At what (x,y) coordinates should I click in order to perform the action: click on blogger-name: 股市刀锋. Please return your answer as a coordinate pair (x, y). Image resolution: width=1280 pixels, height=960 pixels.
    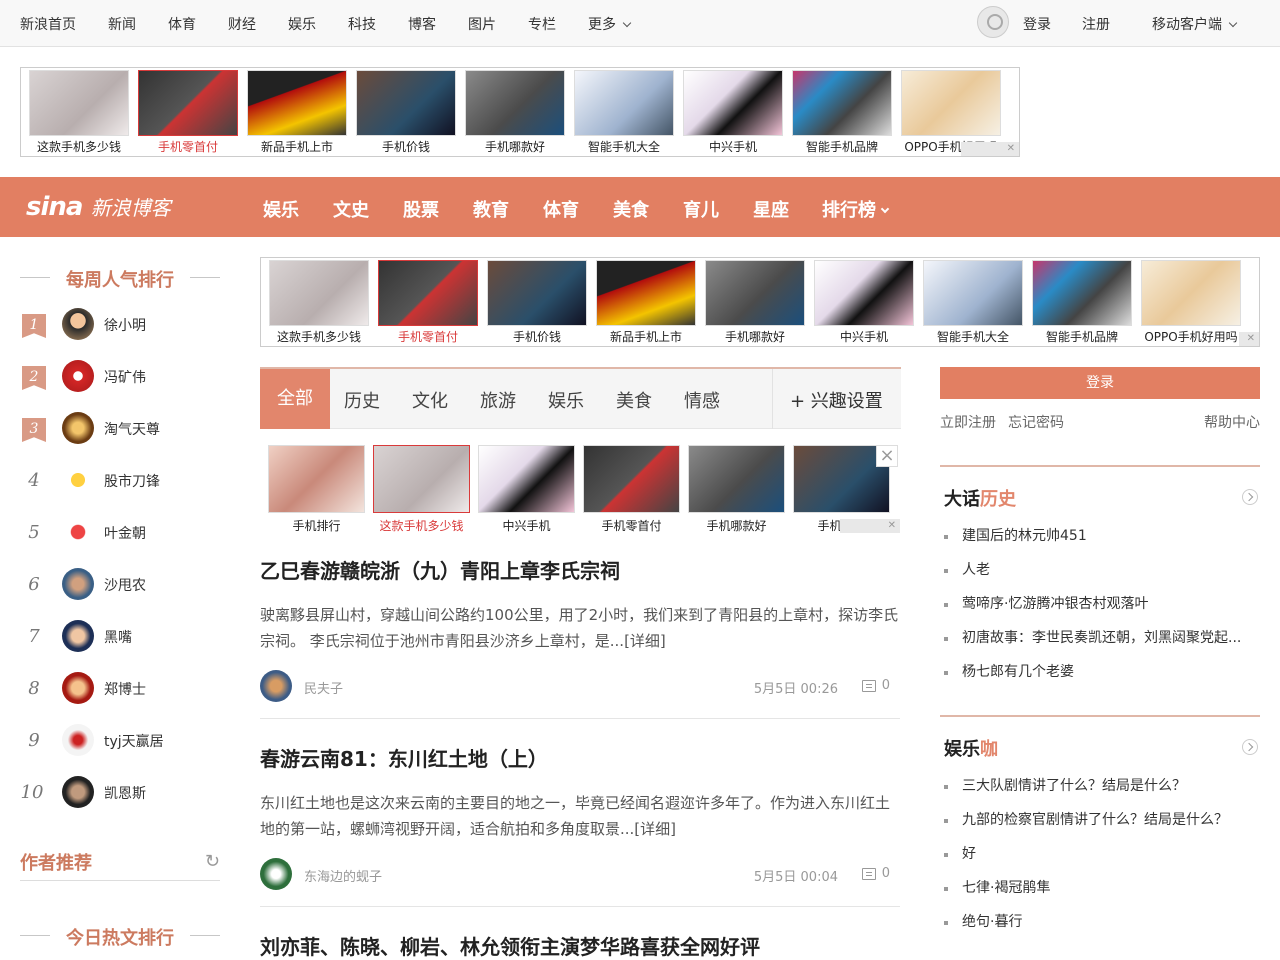
    Looking at the image, I should click on (132, 481).